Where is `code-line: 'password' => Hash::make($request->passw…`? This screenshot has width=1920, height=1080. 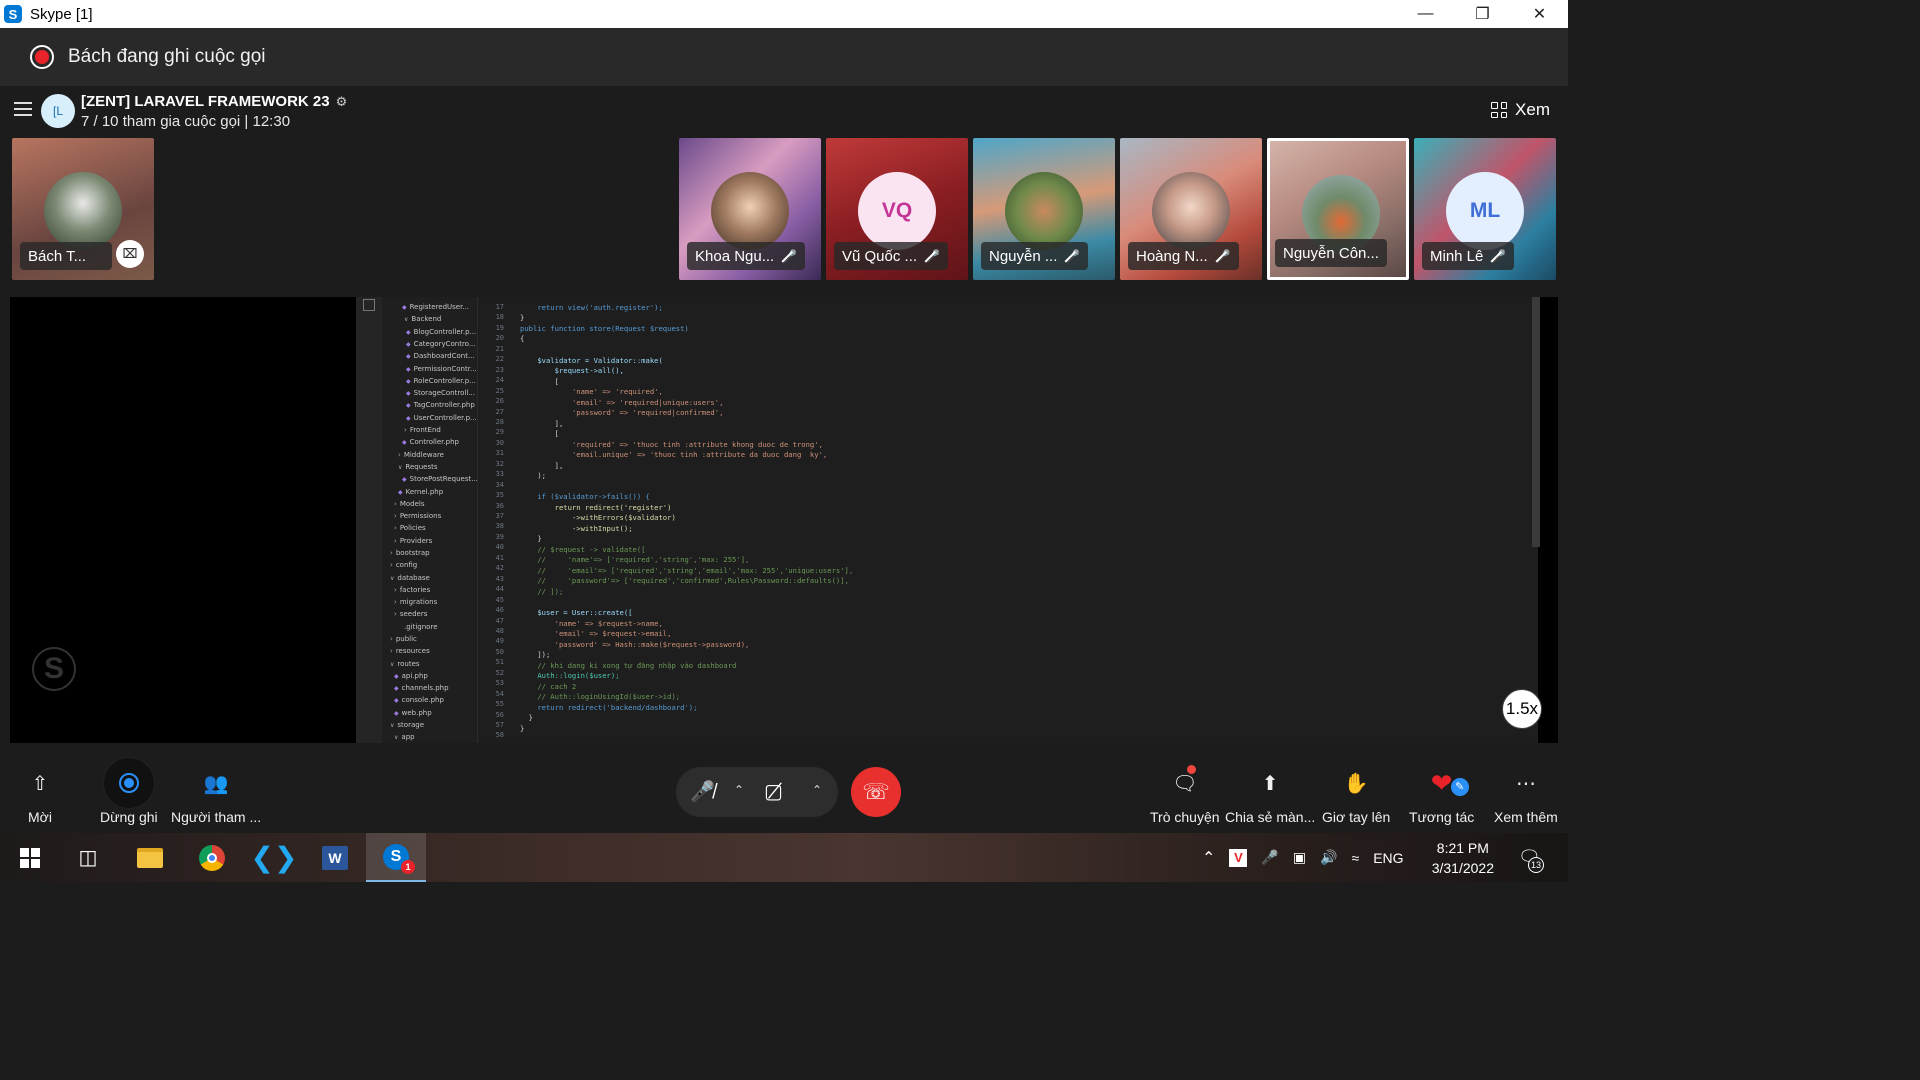
code-line: 'password' => Hash::make($request->passw… is located at coordinates (652, 644).